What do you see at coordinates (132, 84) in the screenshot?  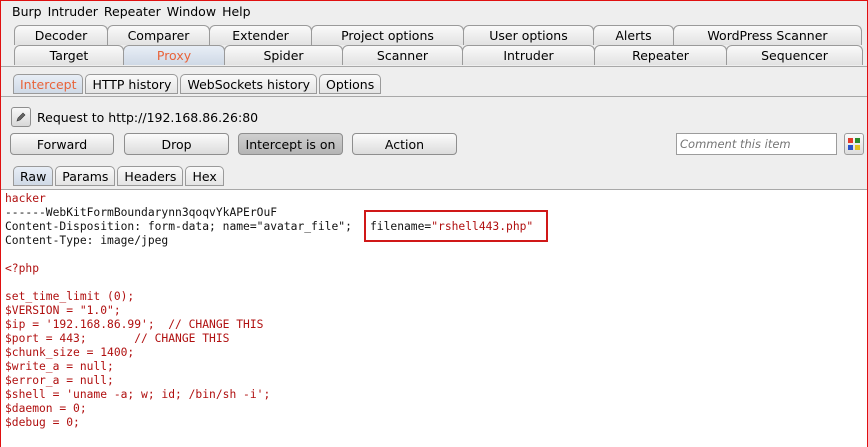 I see `tab-http-history: HTTP history` at bounding box center [132, 84].